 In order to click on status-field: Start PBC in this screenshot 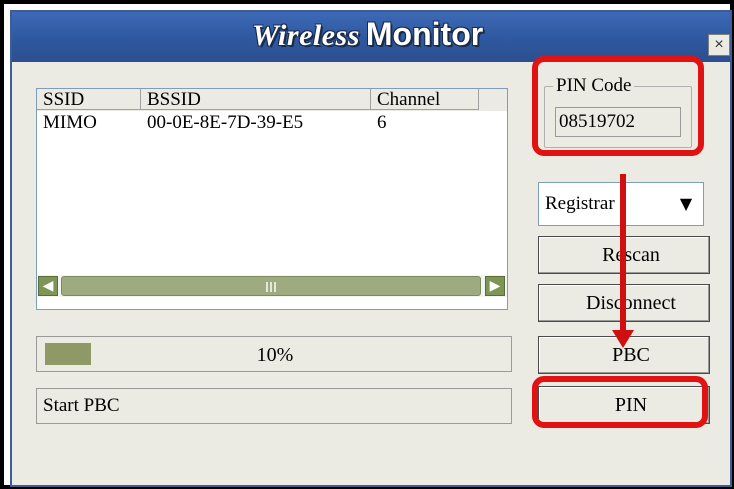, I will do `click(274, 406)`.